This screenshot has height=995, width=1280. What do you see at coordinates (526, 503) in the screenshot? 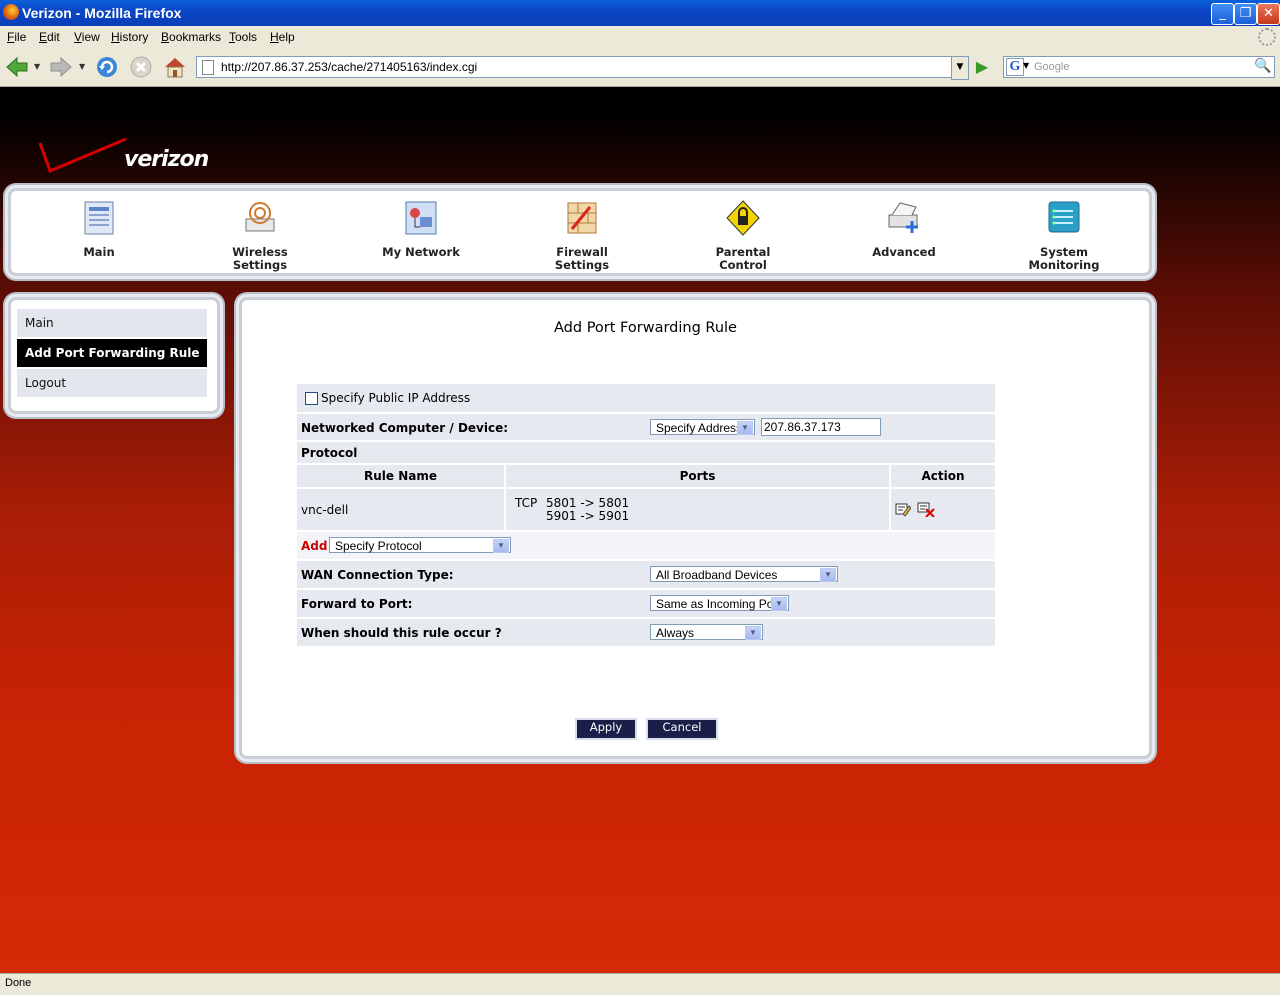
I see `rule-protocol: TCP` at bounding box center [526, 503].